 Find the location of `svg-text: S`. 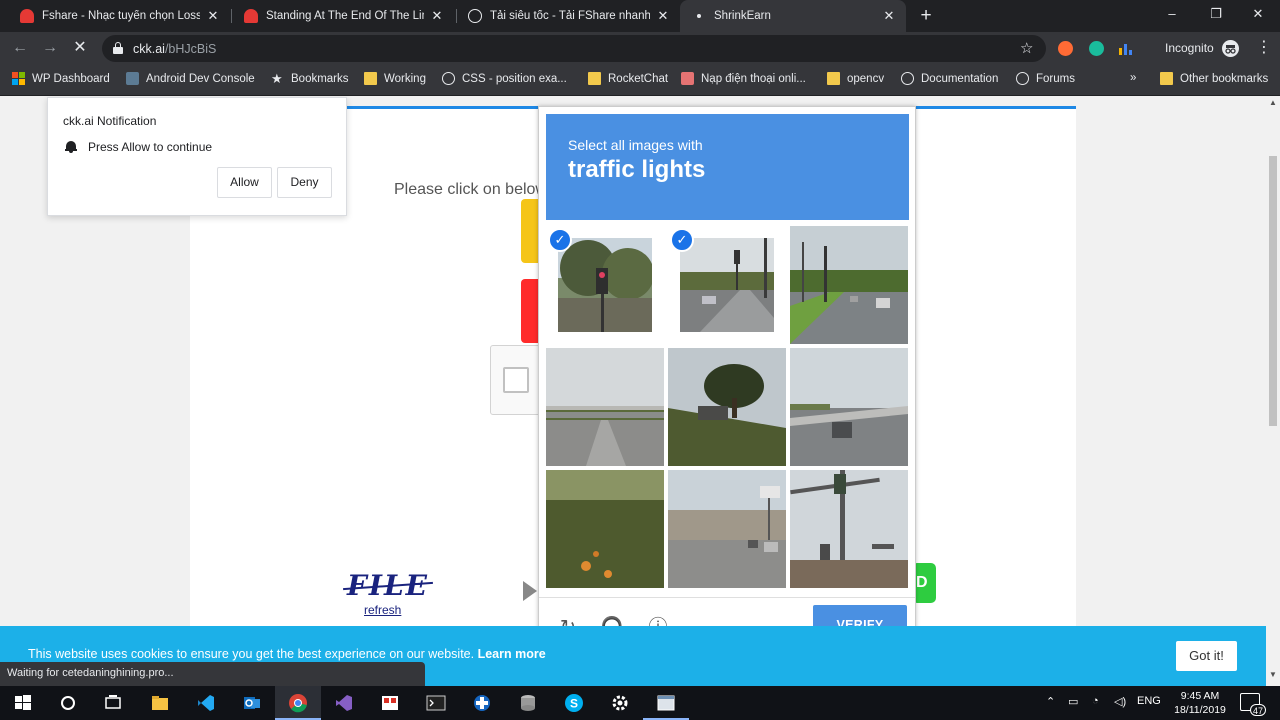

svg-text: S is located at coordinates (574, 704).